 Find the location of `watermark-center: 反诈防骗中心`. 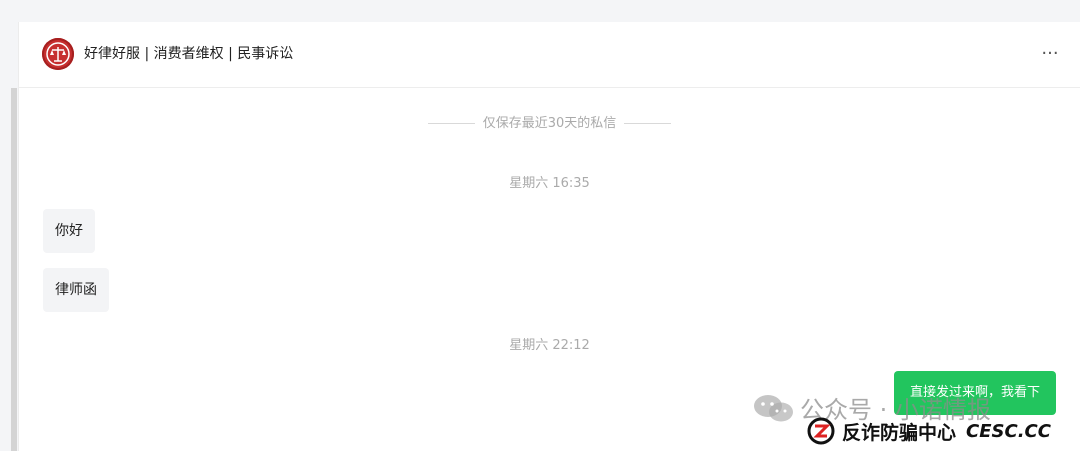

watermark-center: 反诈防骗中心 is located at coordinates (899, 432).